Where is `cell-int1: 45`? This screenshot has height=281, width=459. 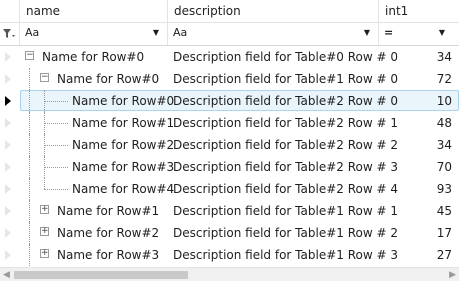
cell-int1: 45 is located at coordinates (416, 211).